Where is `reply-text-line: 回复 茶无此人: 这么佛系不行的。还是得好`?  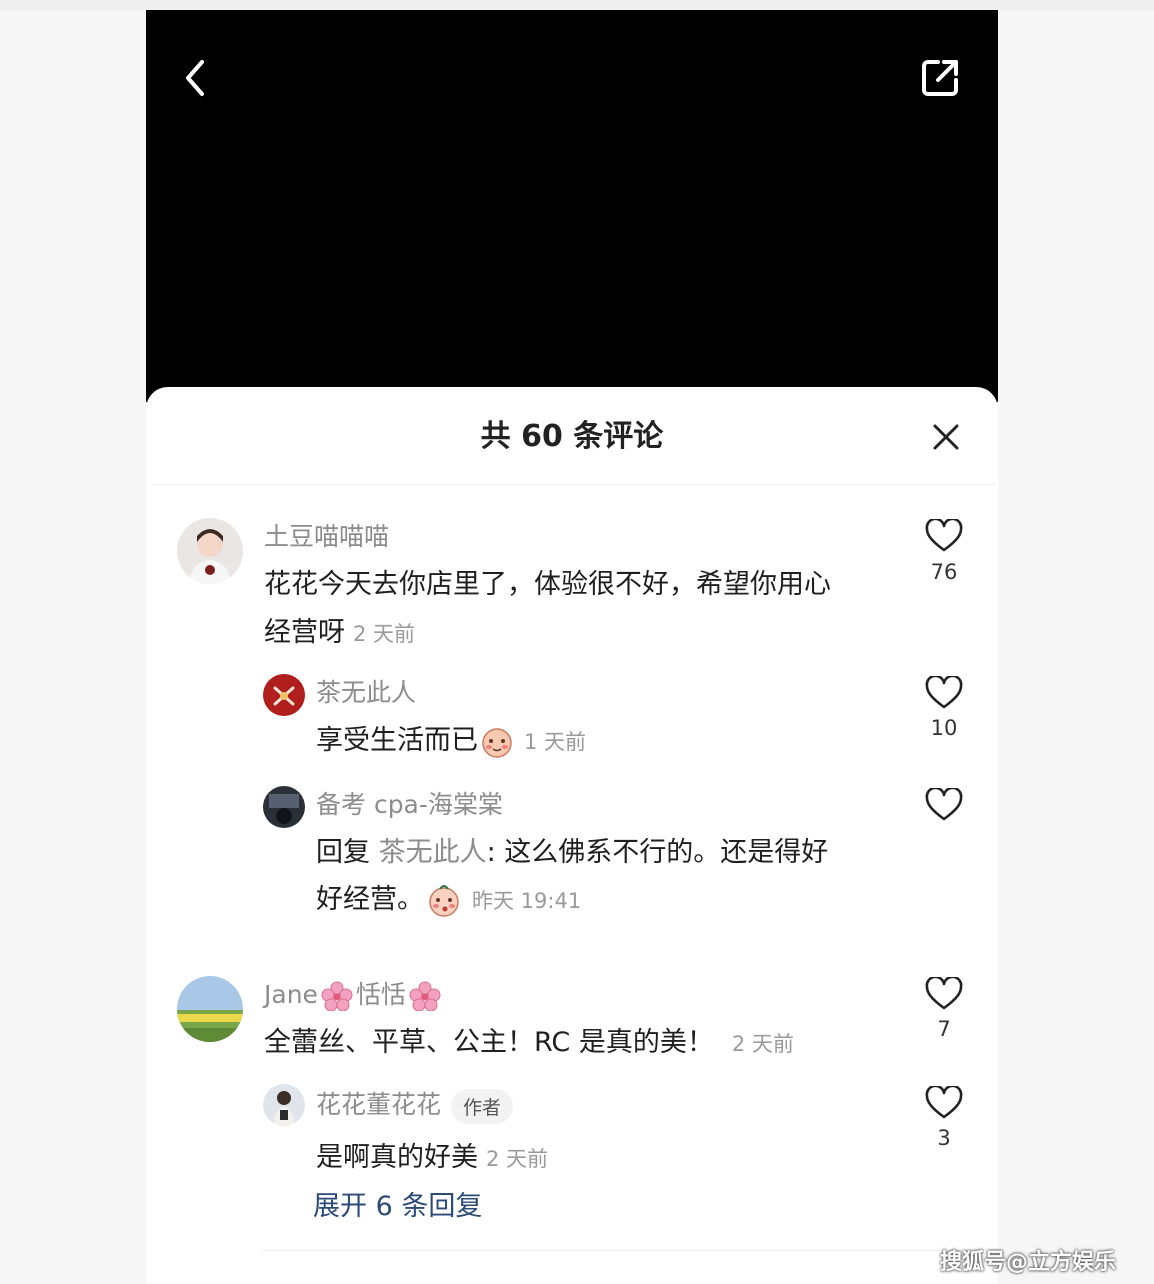
reply-text-line: 回复 茶无此人: 这么佛系不行的。还是得好 is located at coordinates (572, 849).